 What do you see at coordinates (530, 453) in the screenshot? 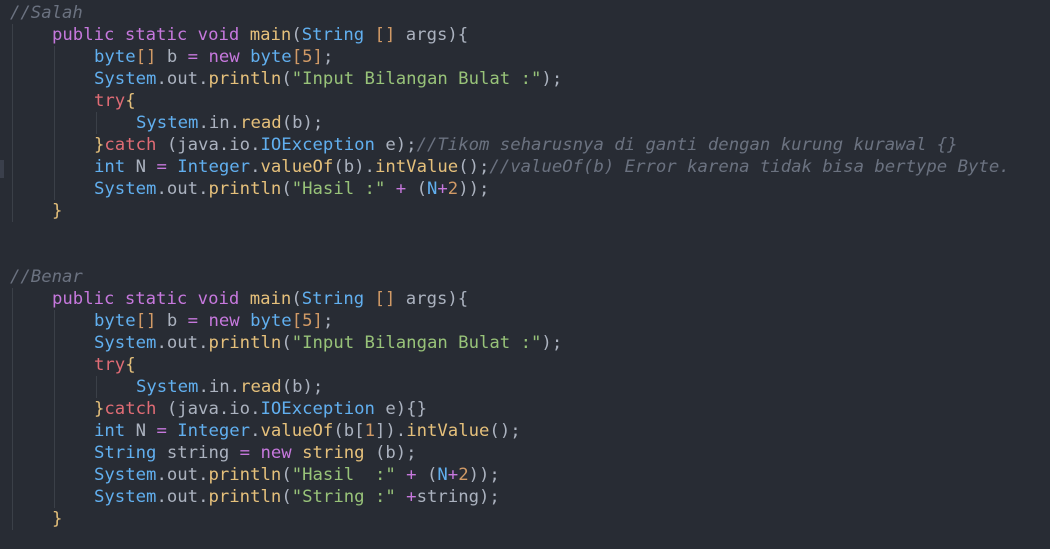
I see `code-line: String string = new string (b);` at bounding box center [530, 453].